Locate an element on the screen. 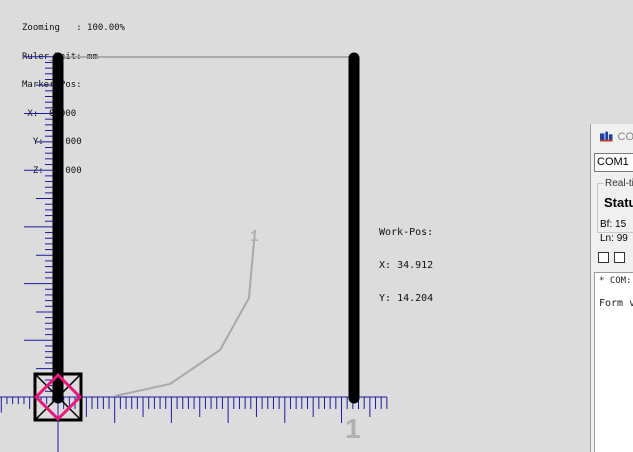  toolpath-line is located at coordinates (185, 313).